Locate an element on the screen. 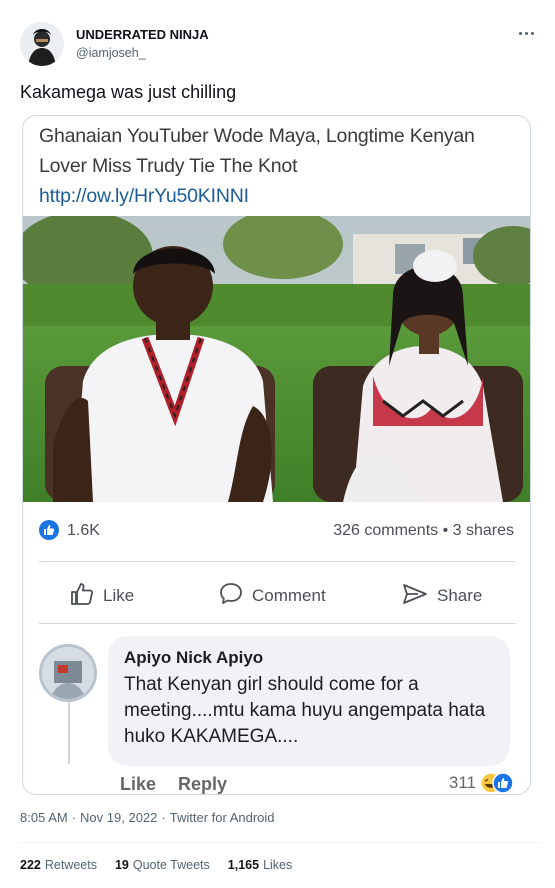 The height and width of the screenshot is (888, 555). tweet-text: Kakamega was just chilling is located at coordinates (128, 92).